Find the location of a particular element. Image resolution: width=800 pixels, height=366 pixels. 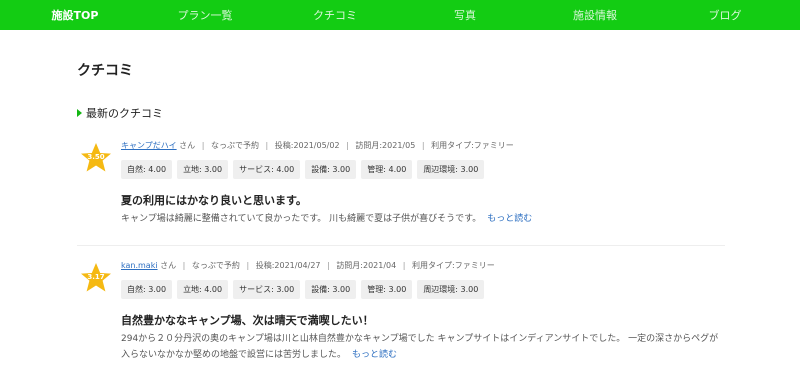

review-headline: 夏の利用にはかなり良いと思います。 is located at coordinates (214, 200).